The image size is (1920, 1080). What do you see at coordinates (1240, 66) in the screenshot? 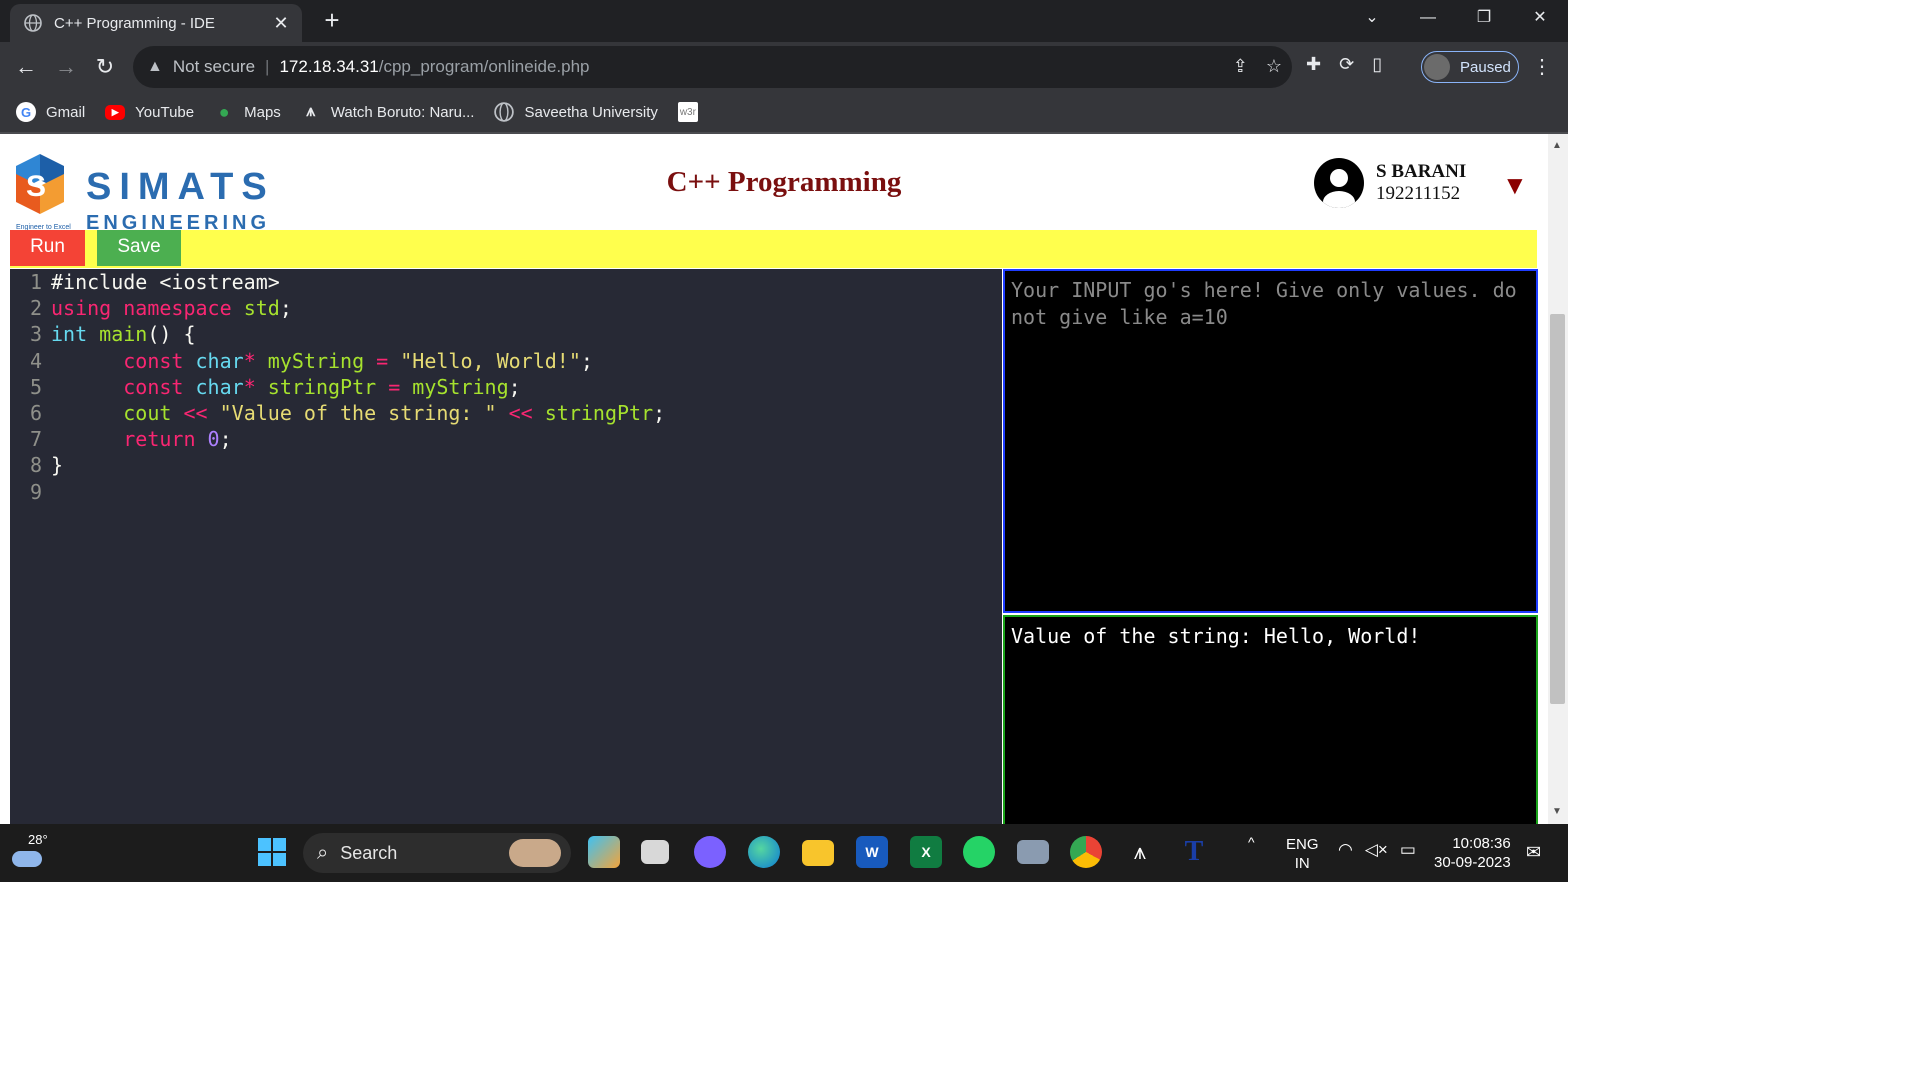
I see `share-icon: ⇪` at bounding box center [1240, 66].